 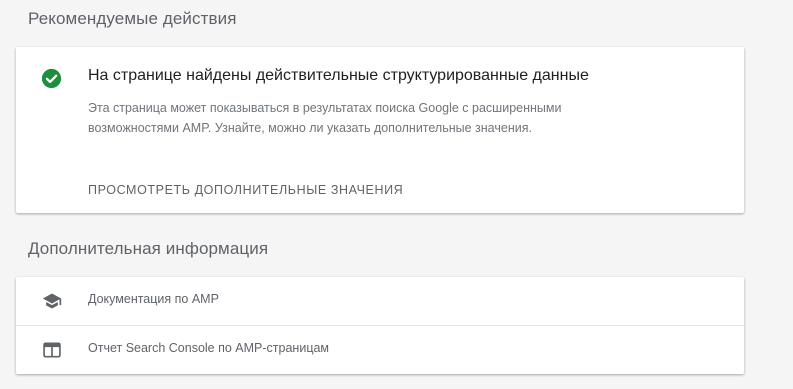 I want to click on section-title-recommended: Рекомендуемые действия, so click(x=132, y=18).